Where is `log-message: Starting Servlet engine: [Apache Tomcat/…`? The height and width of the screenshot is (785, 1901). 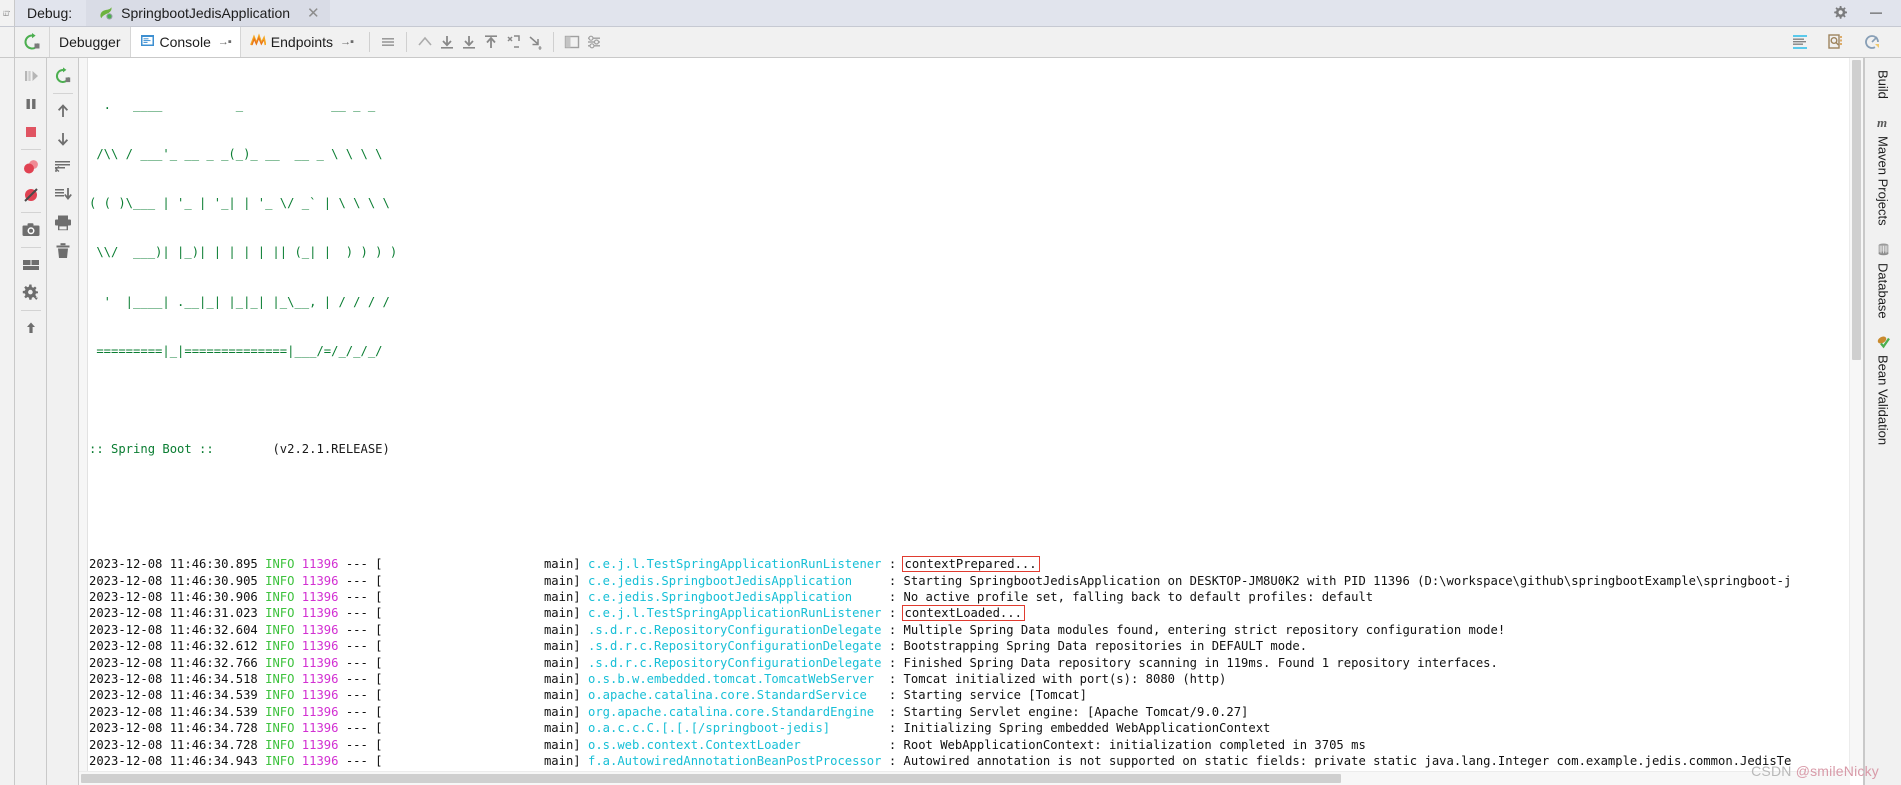
log-message: Starting Servlet engine: [Apache Tomcat/… is located at coordinates (1076, 711).